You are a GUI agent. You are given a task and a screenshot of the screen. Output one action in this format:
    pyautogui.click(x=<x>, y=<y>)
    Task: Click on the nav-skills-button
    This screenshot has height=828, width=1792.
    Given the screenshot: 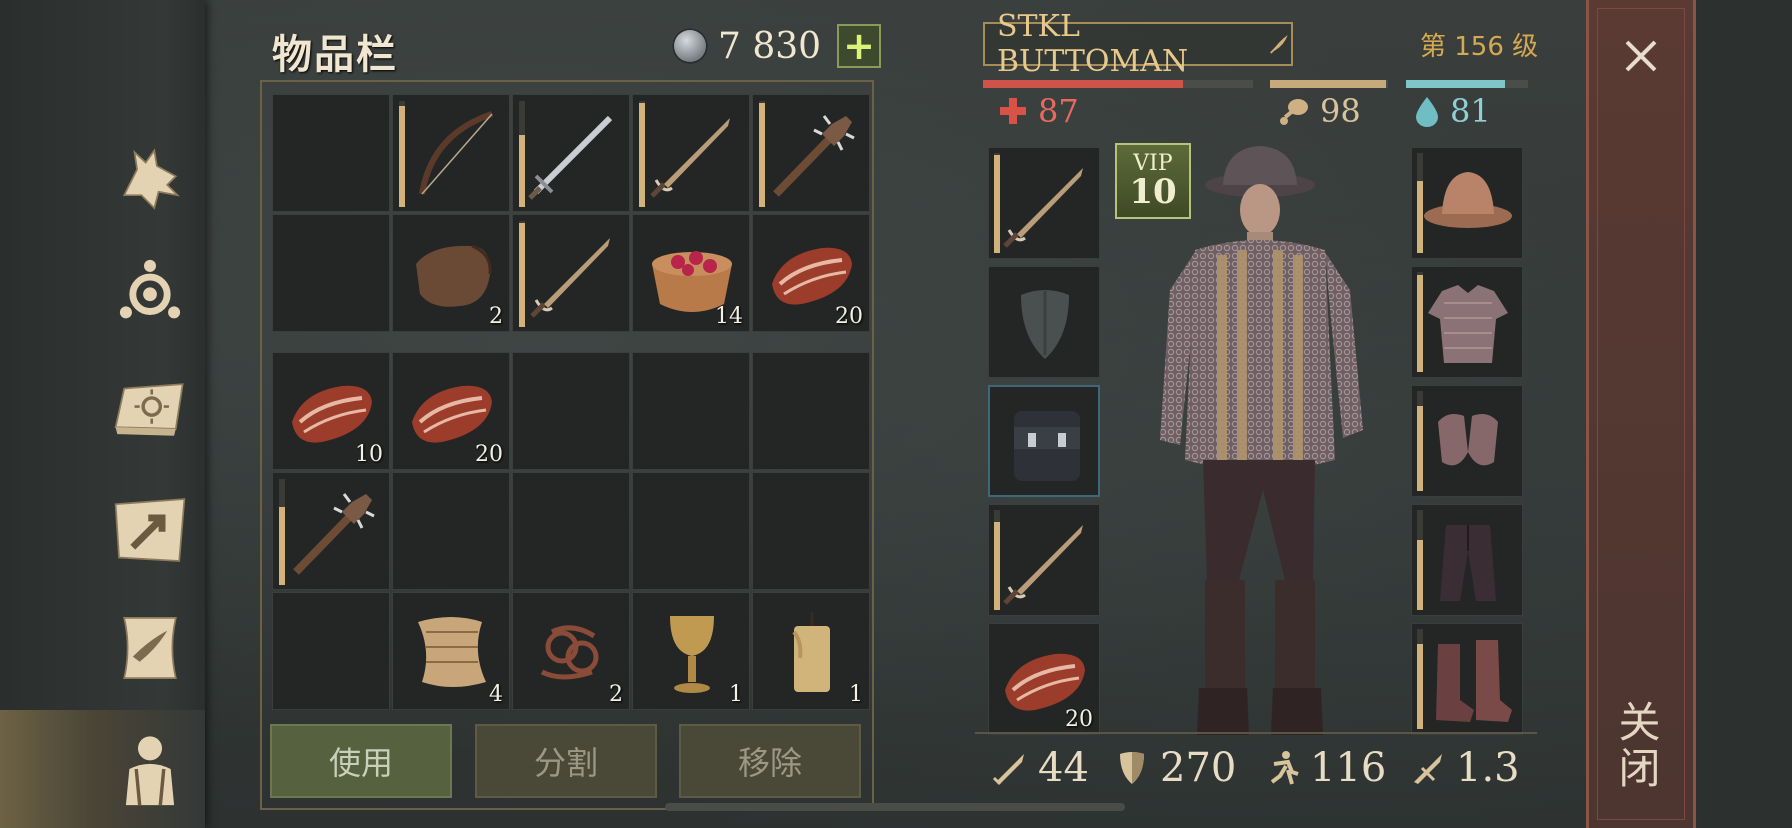 What is the action you would take?
    pyautogui.click(x=150, y=290)
    